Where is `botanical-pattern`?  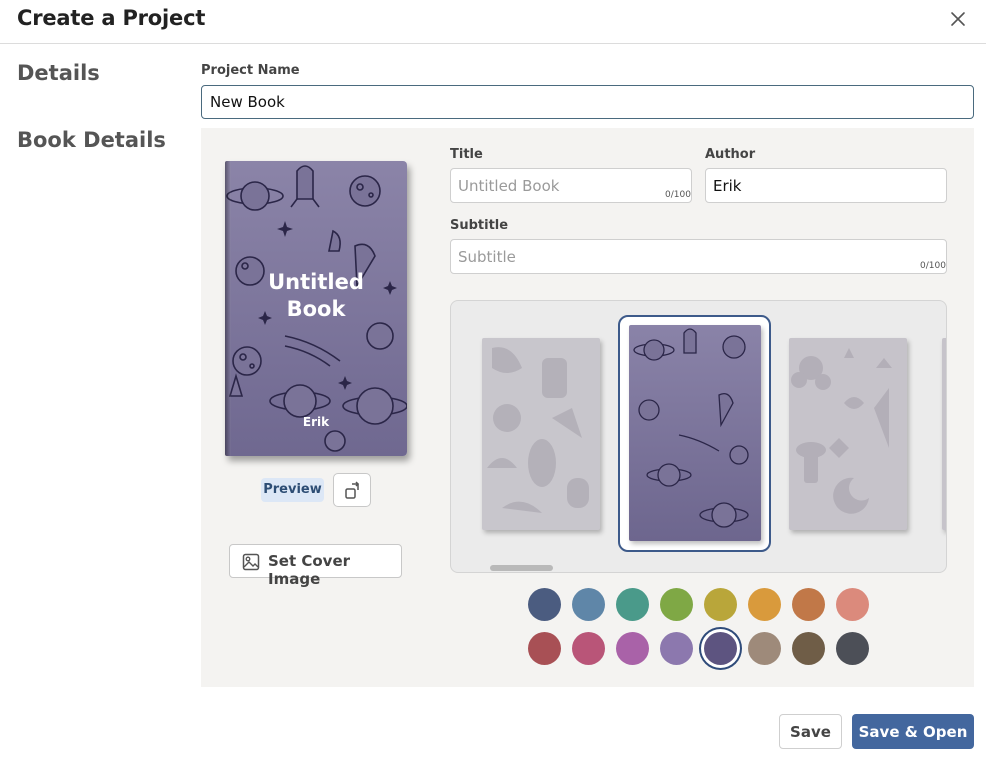 botanical-pattern is located at coordinates (841, 431).